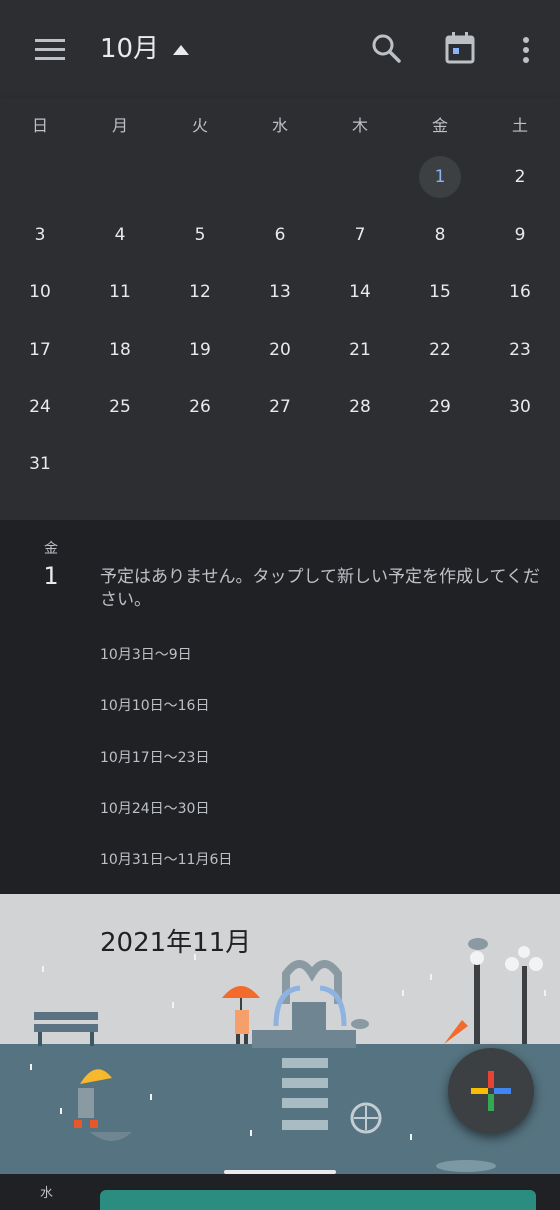 The image size is (560, 1210). What do you see at coordinates (360, 235) in the screenshot?
I see `day-cell: 7` at bounding box center [360, 235].